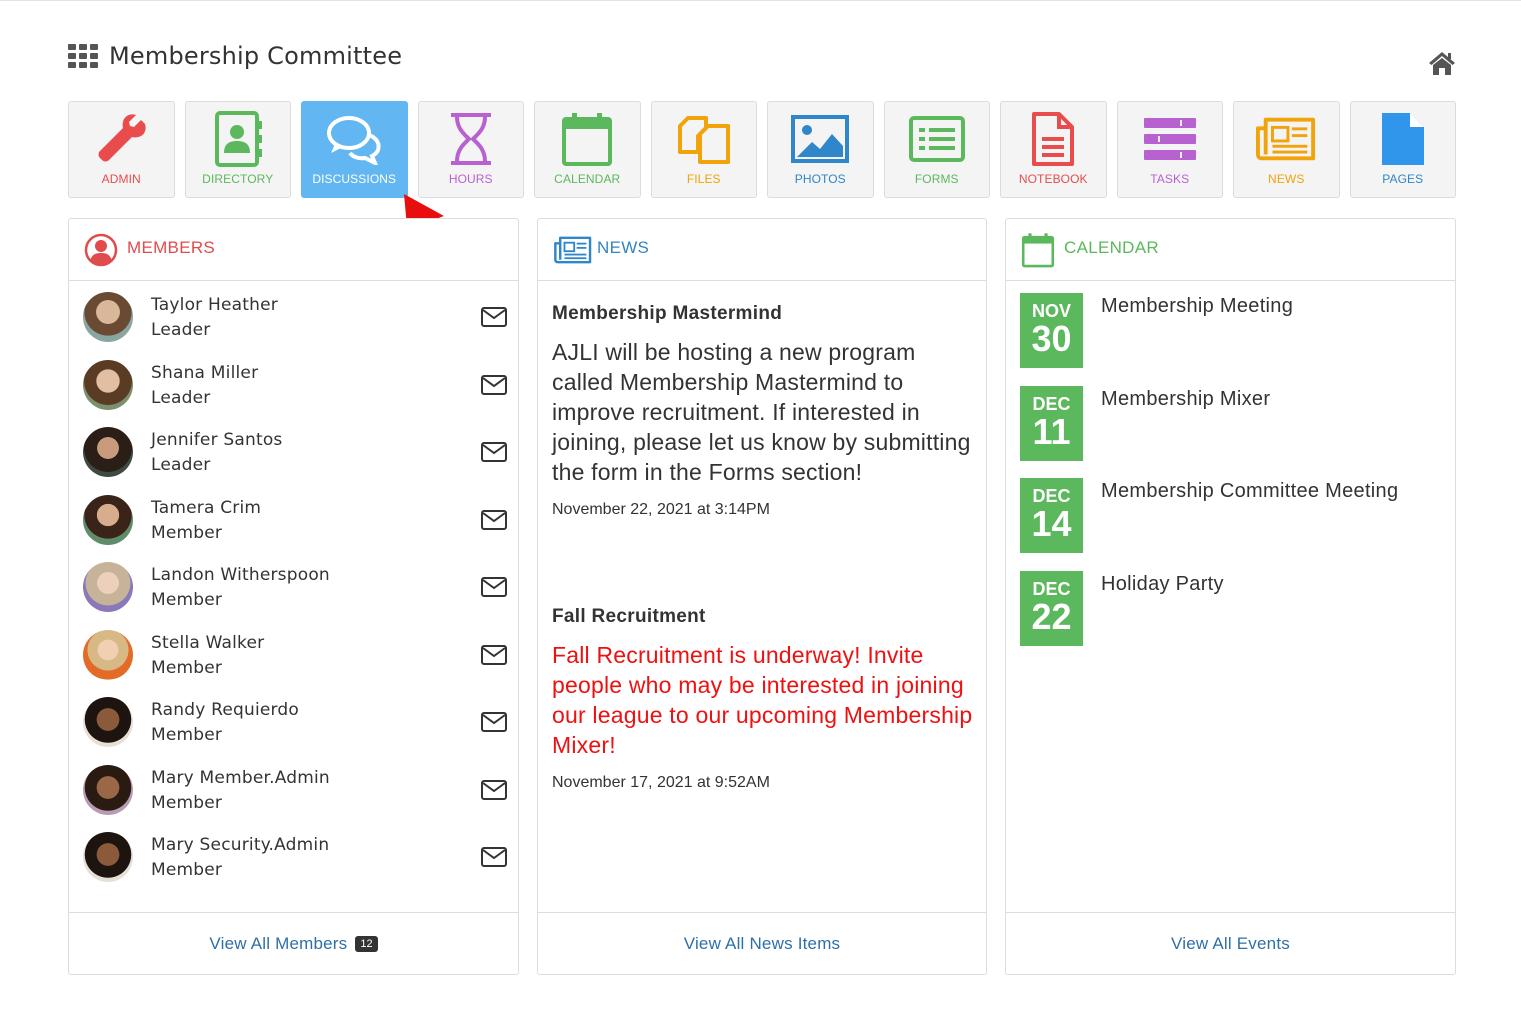 This screenshot has width=1521, height=1018. What do you see at coordinates (295, 386) in the screenshot?
I see `member-row: Shana Miller Leader` at bounding box center [295, 386].